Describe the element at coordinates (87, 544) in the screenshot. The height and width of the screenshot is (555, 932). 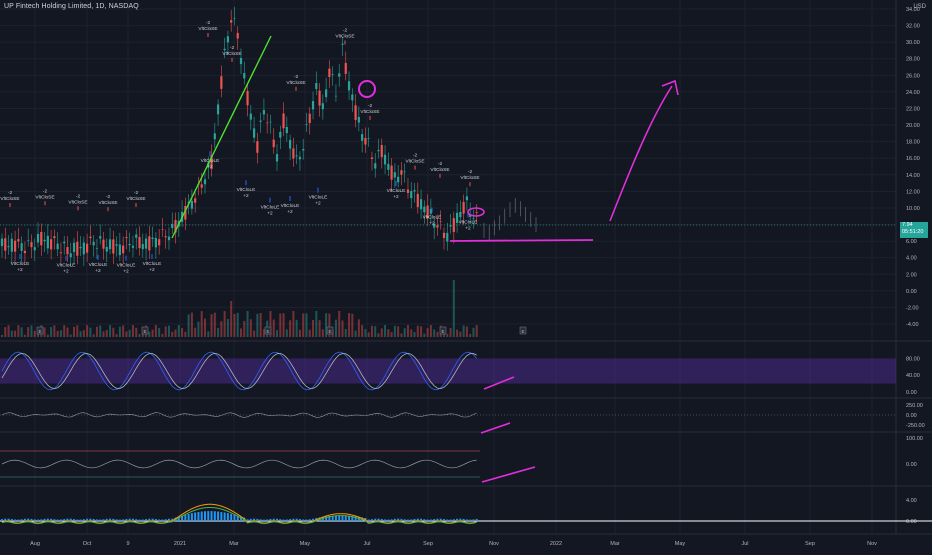
I see `x-tick-label: Oct` at that location.